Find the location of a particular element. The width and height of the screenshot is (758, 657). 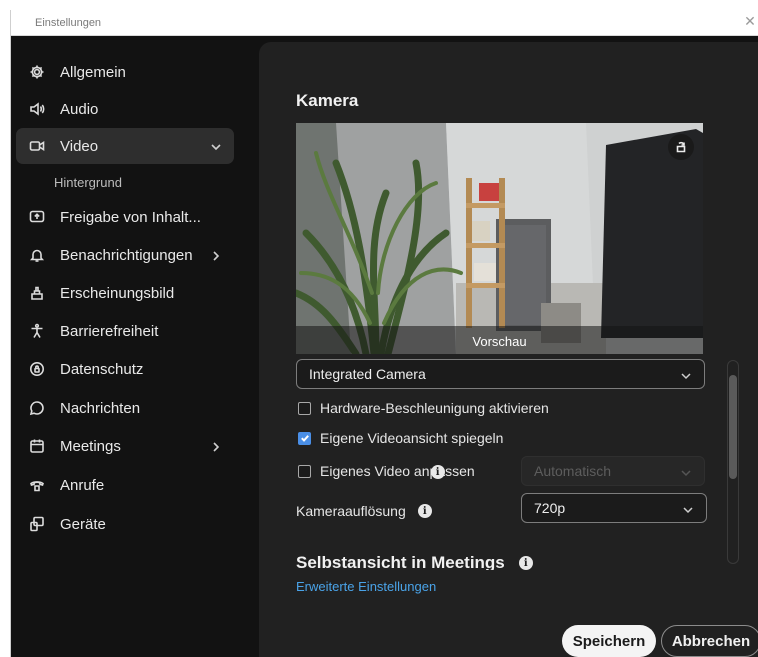

camera-device-select: Integrated Camera is located at coordinates (500, 374).